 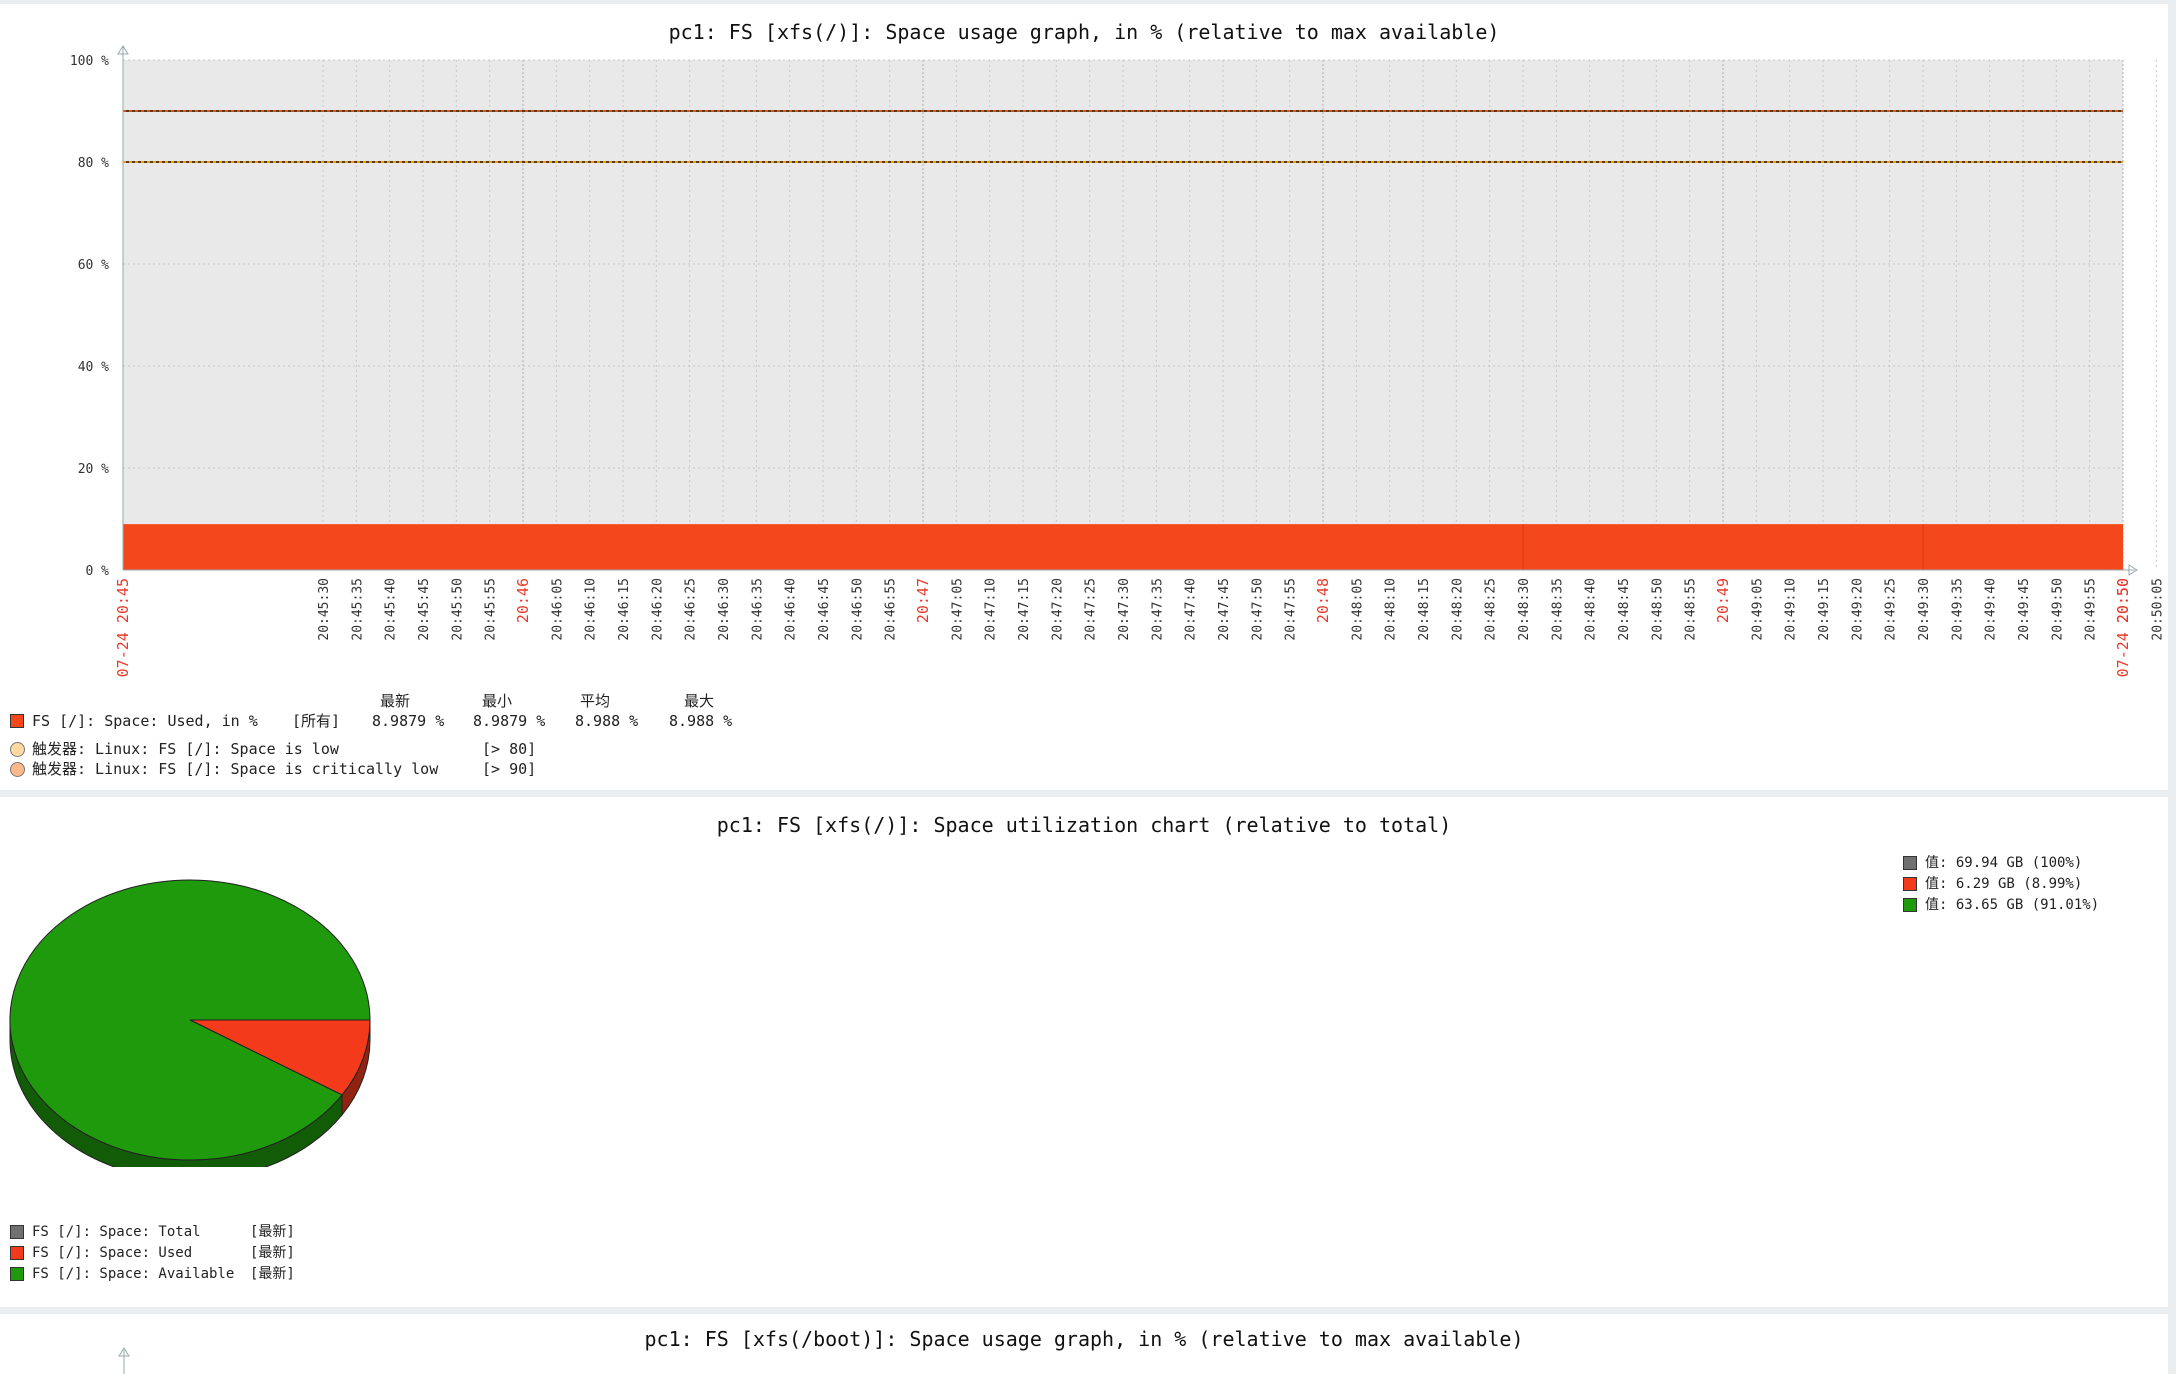 I want to click on pie-value-text: 值: 69.94 GB (100%), so click(x=2004, y=863).